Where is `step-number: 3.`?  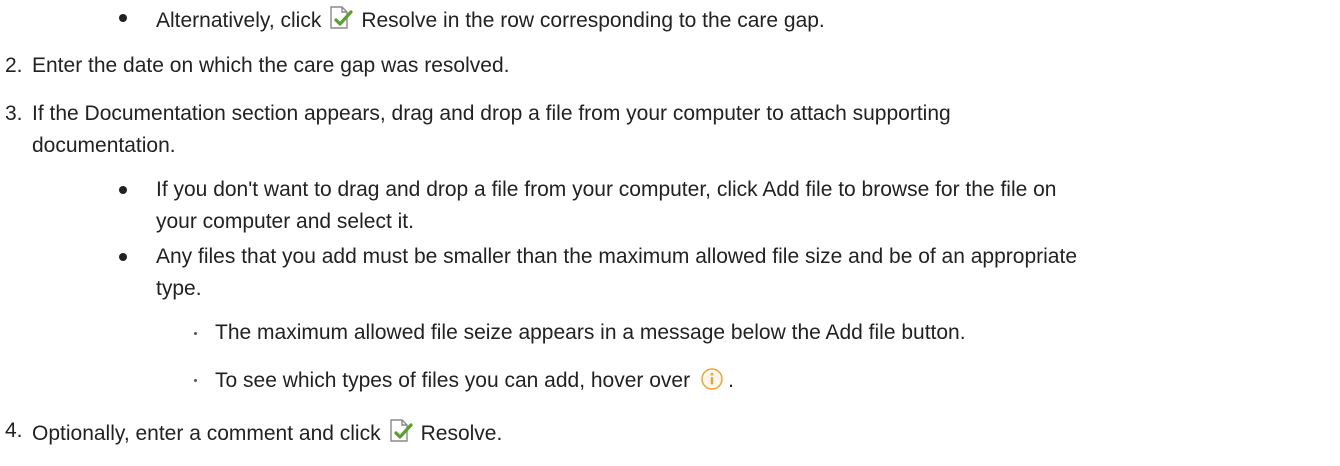
step-number: 3. is located at coordinates (14, 113).